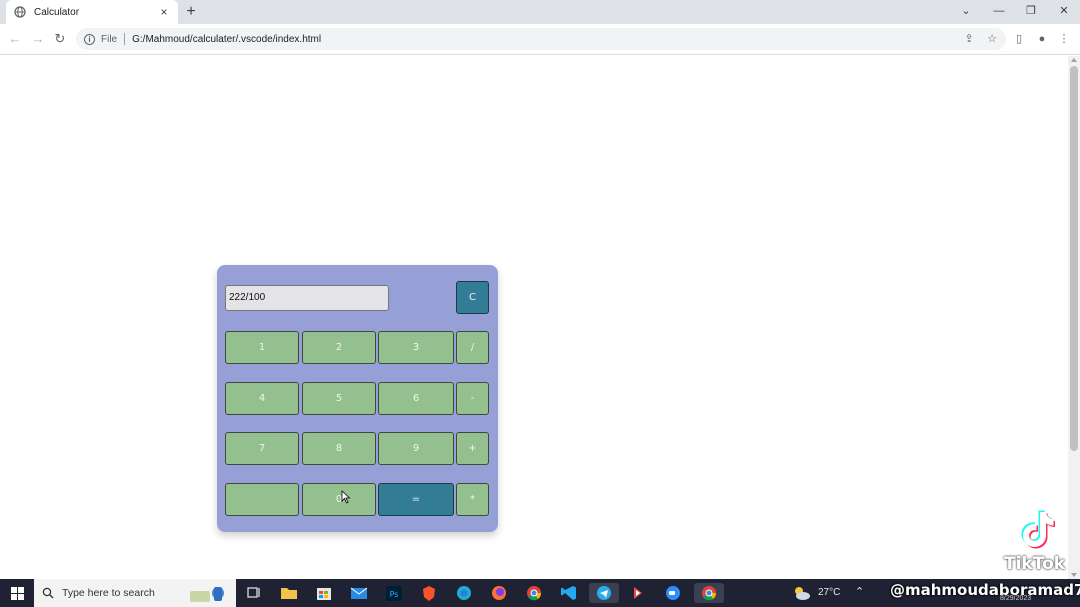 This screenshot has width=1080, height=607. I want to click on back-arrow-icon: ←, so click(15, 39).